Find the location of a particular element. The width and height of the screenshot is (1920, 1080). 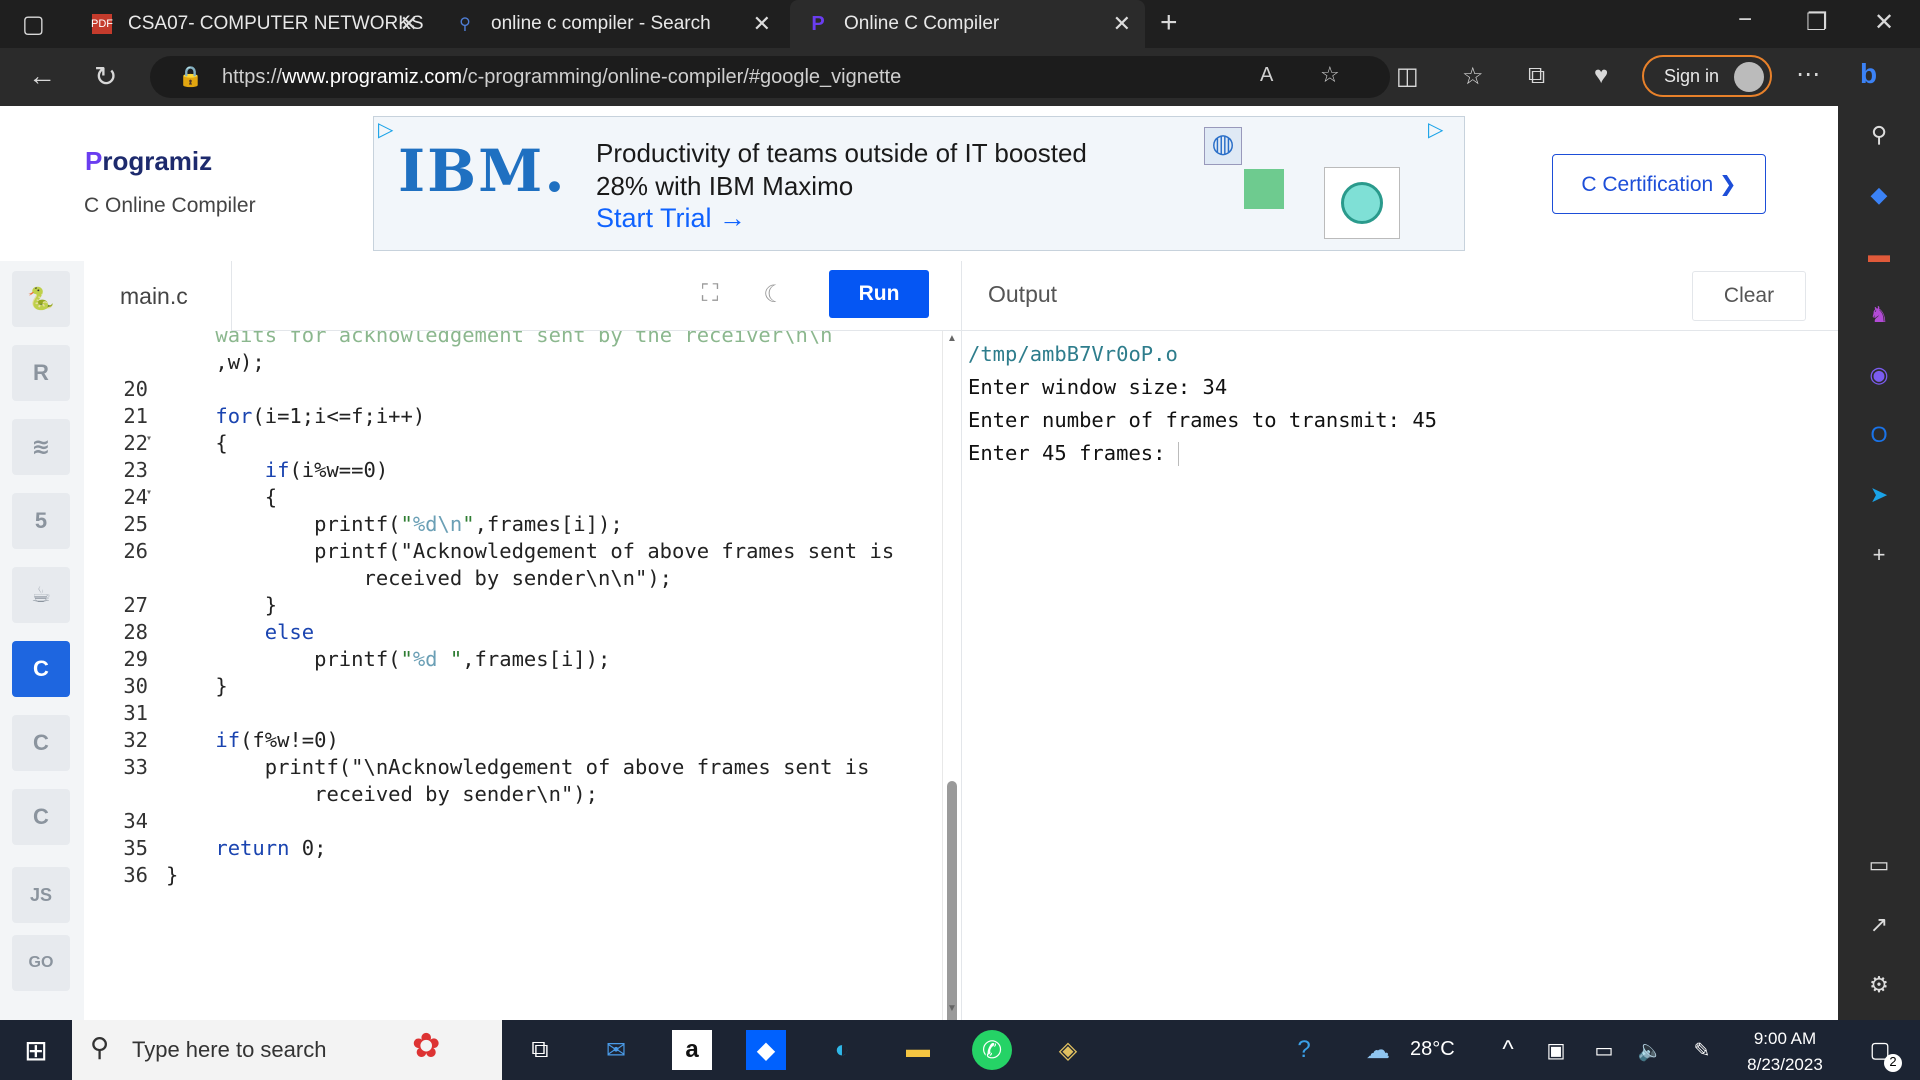

logo-text: rogramiz is located at coordinates (157, 161).